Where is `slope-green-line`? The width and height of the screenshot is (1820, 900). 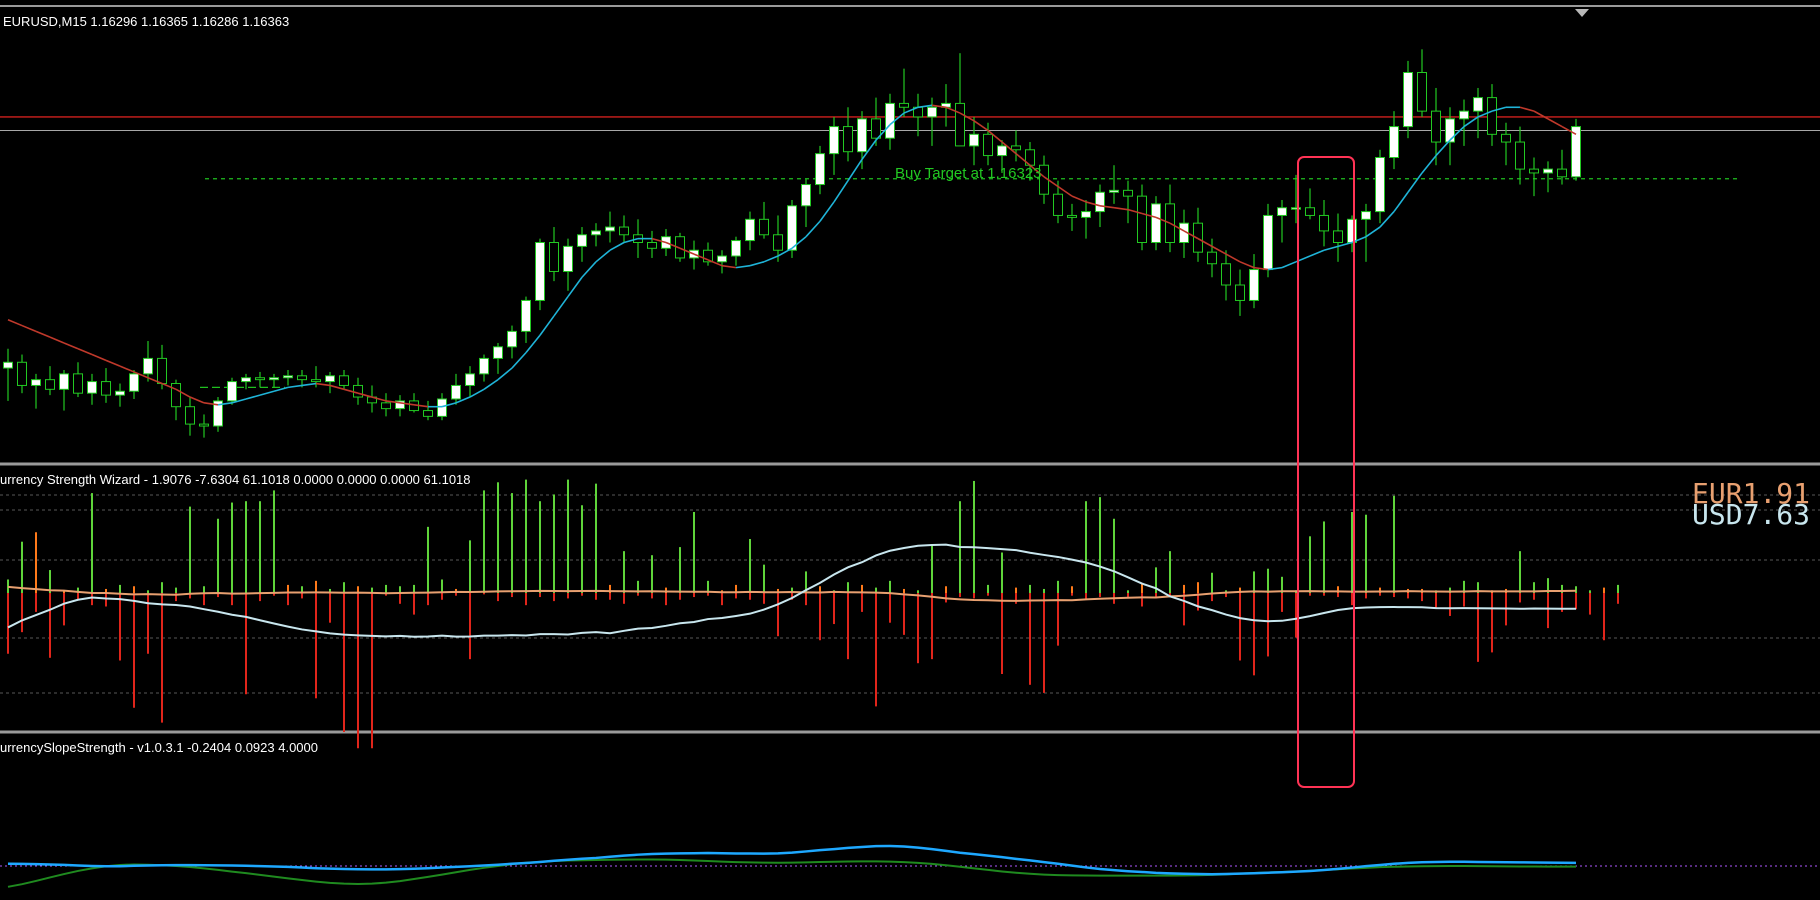 slope-green-line is located at coordinates (791, 873).